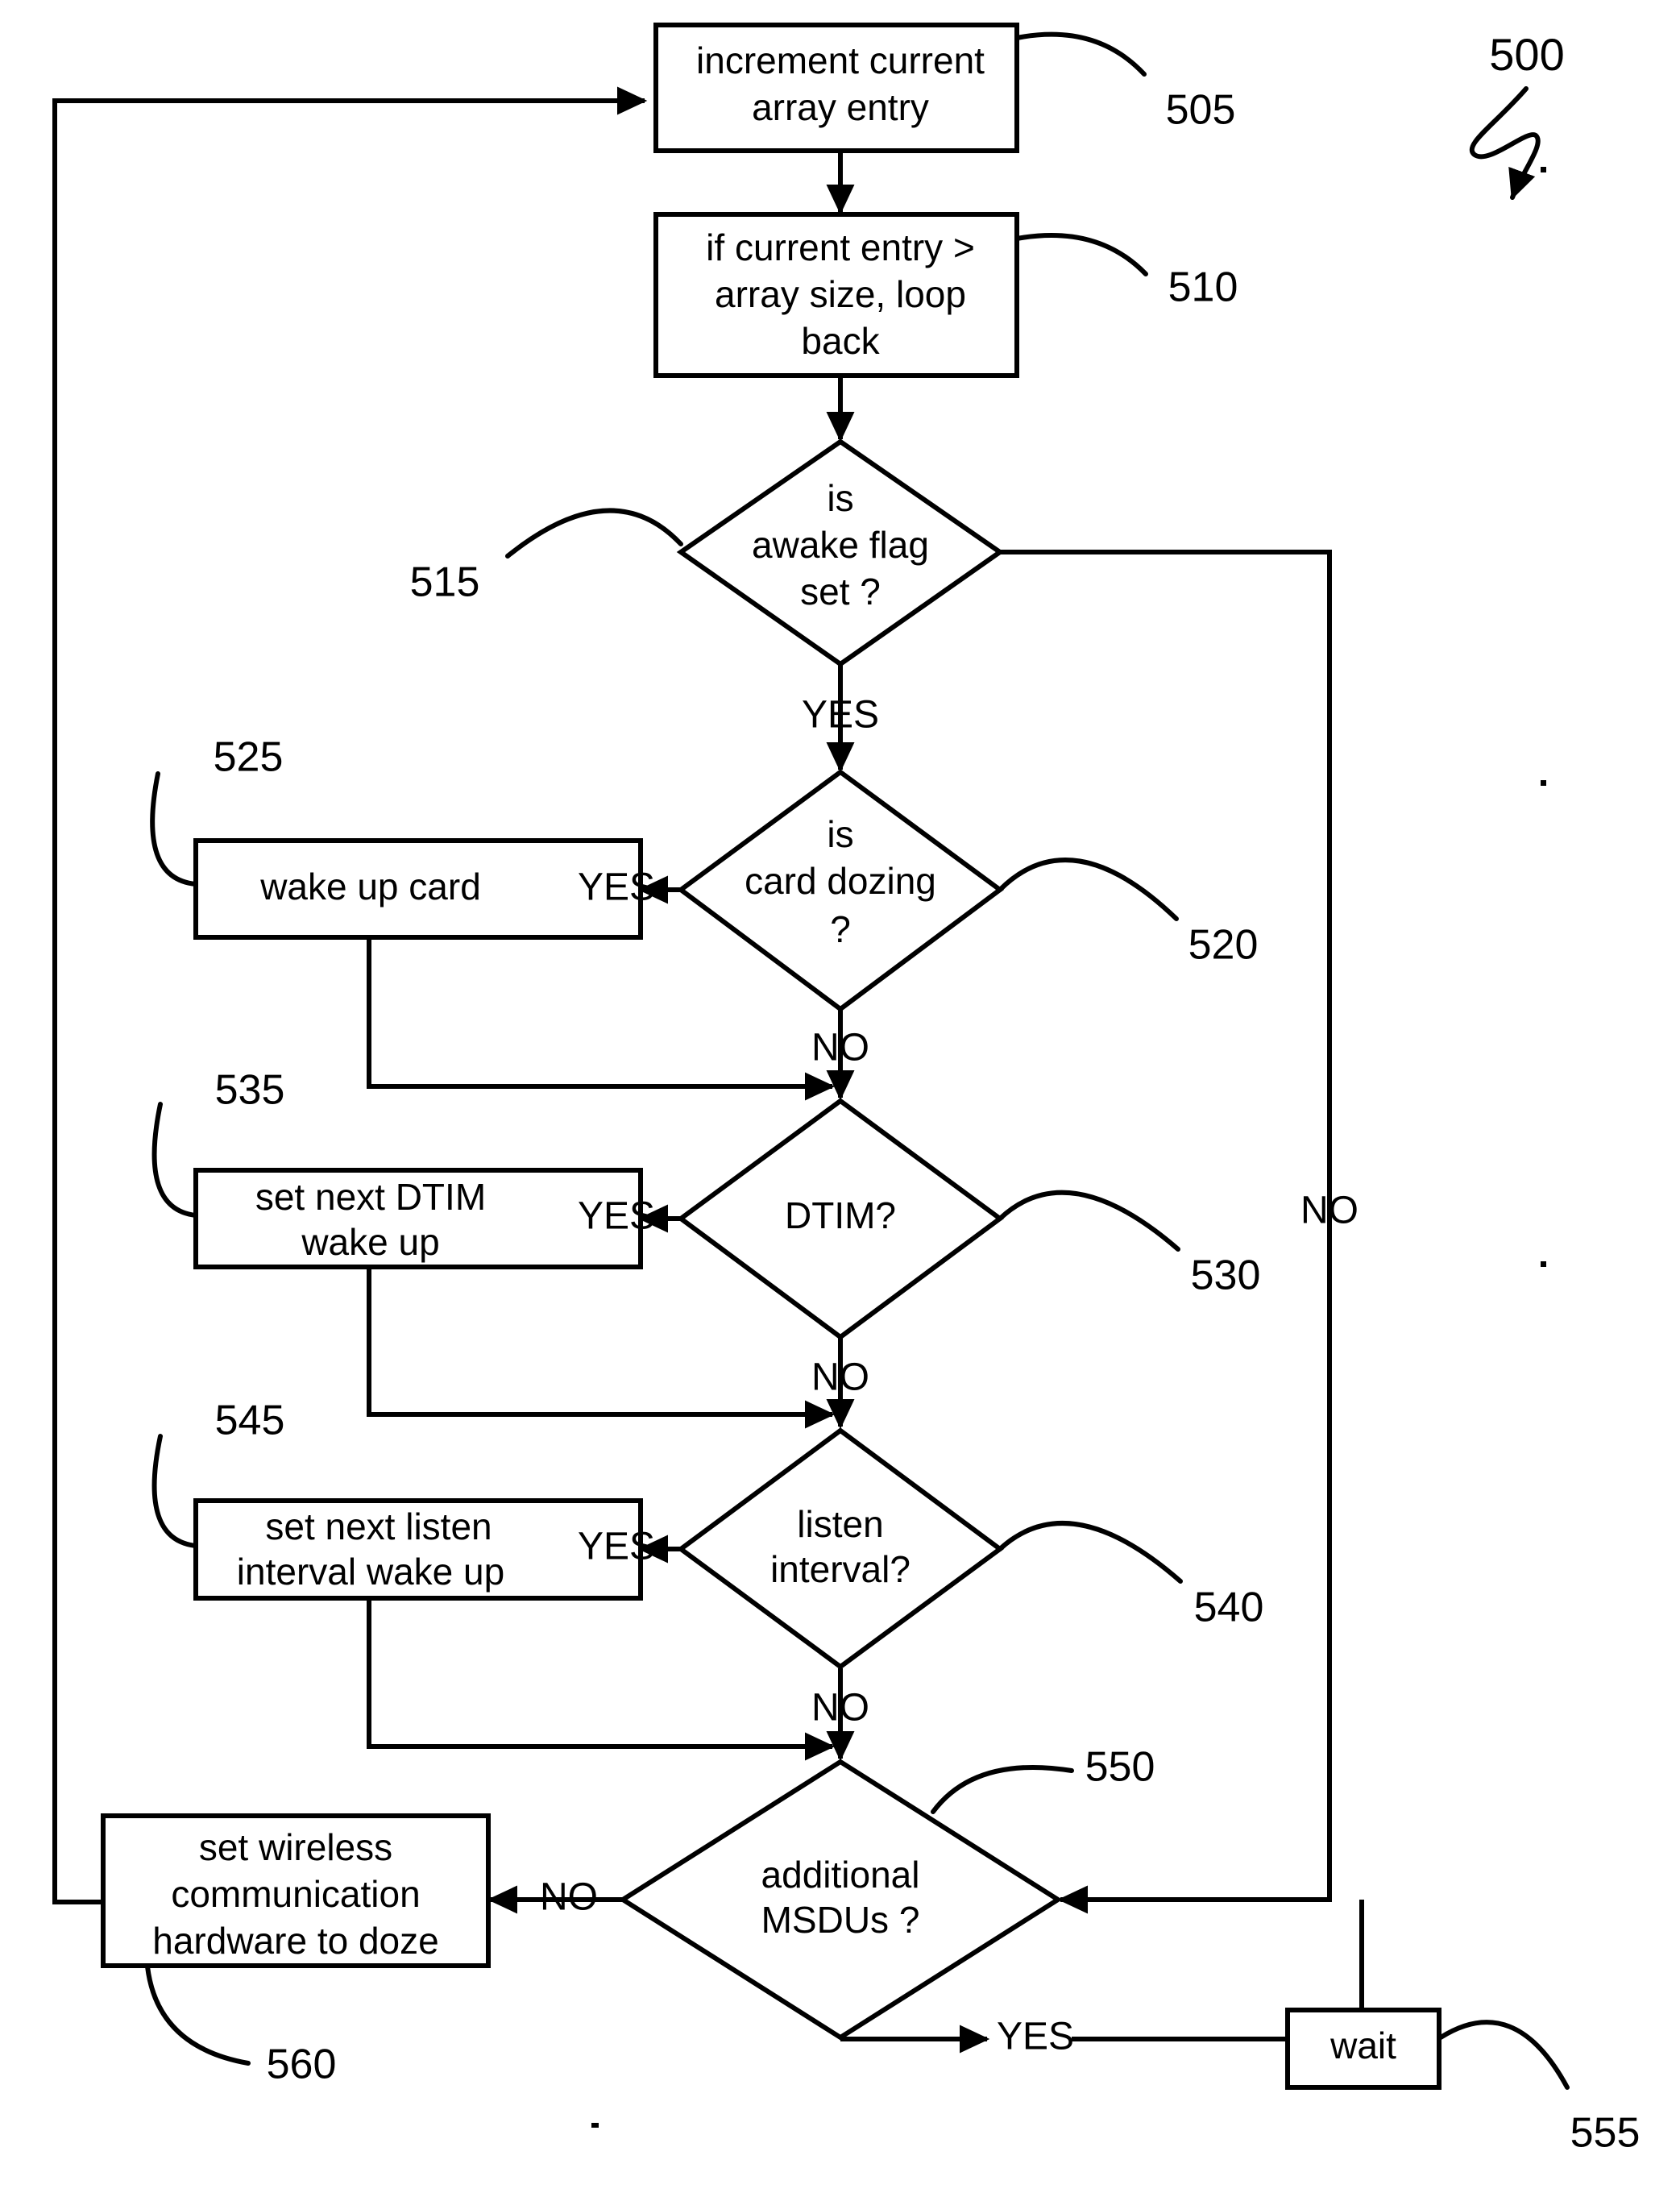 This screenshot has height=2197, width=1680. I want to click on edge-label-listen-no: NO, so click(840, 1708).